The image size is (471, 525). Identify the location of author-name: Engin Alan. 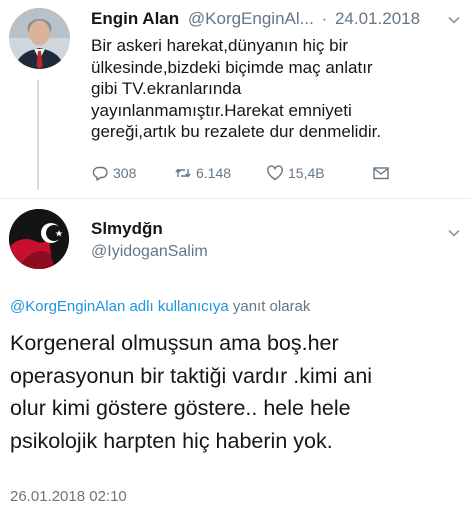
(135, 18).